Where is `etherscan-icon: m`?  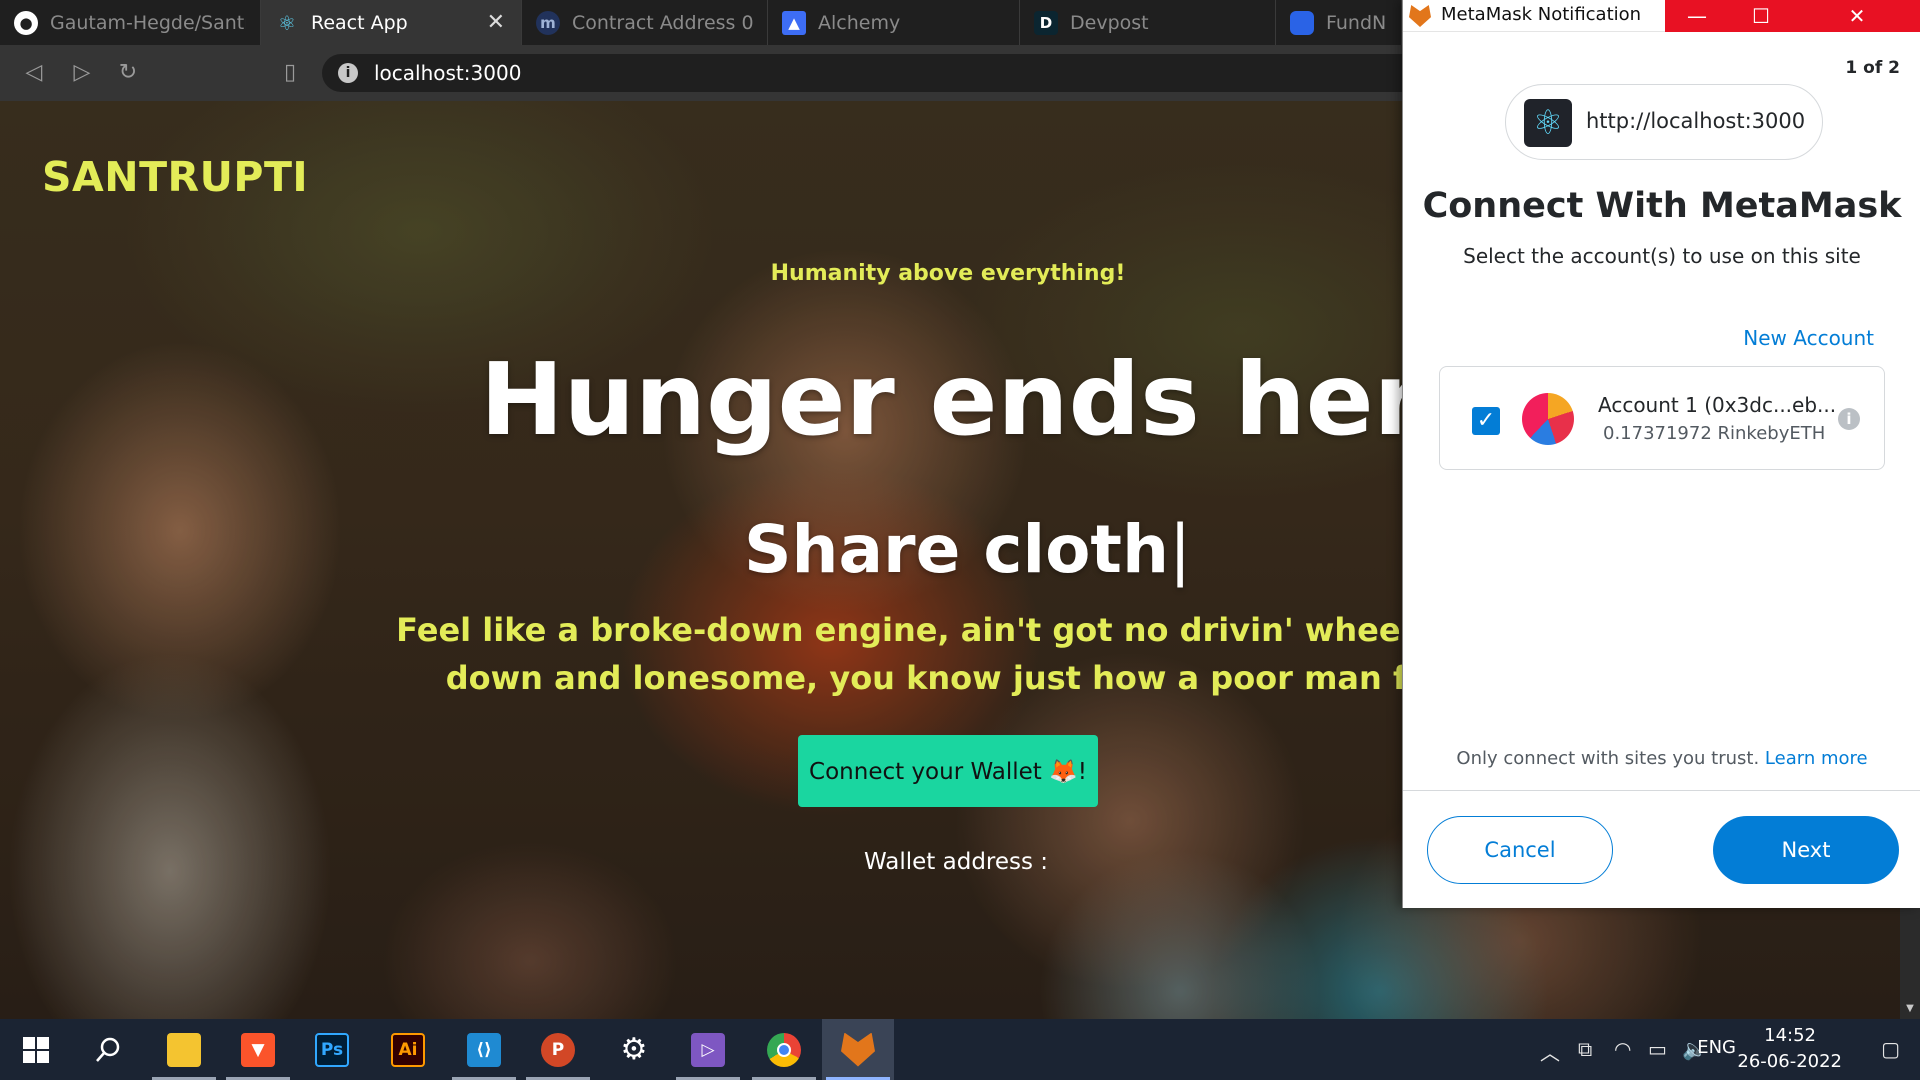
etherscan-icon: m is located at coordinates (548, 22).